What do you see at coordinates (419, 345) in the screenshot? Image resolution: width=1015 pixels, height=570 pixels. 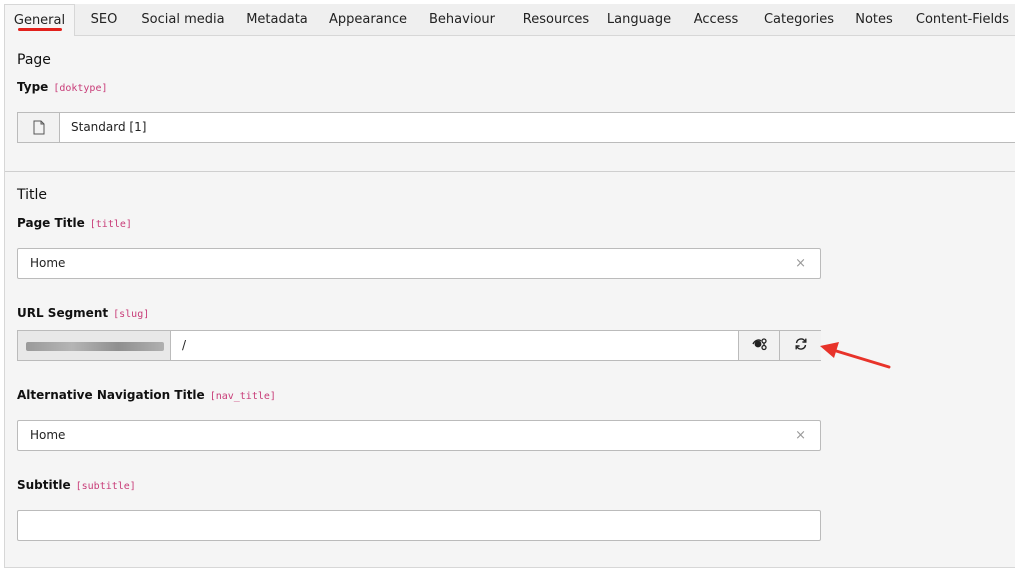 I see `url-segment-group: /` at bounding box center [419, 345].